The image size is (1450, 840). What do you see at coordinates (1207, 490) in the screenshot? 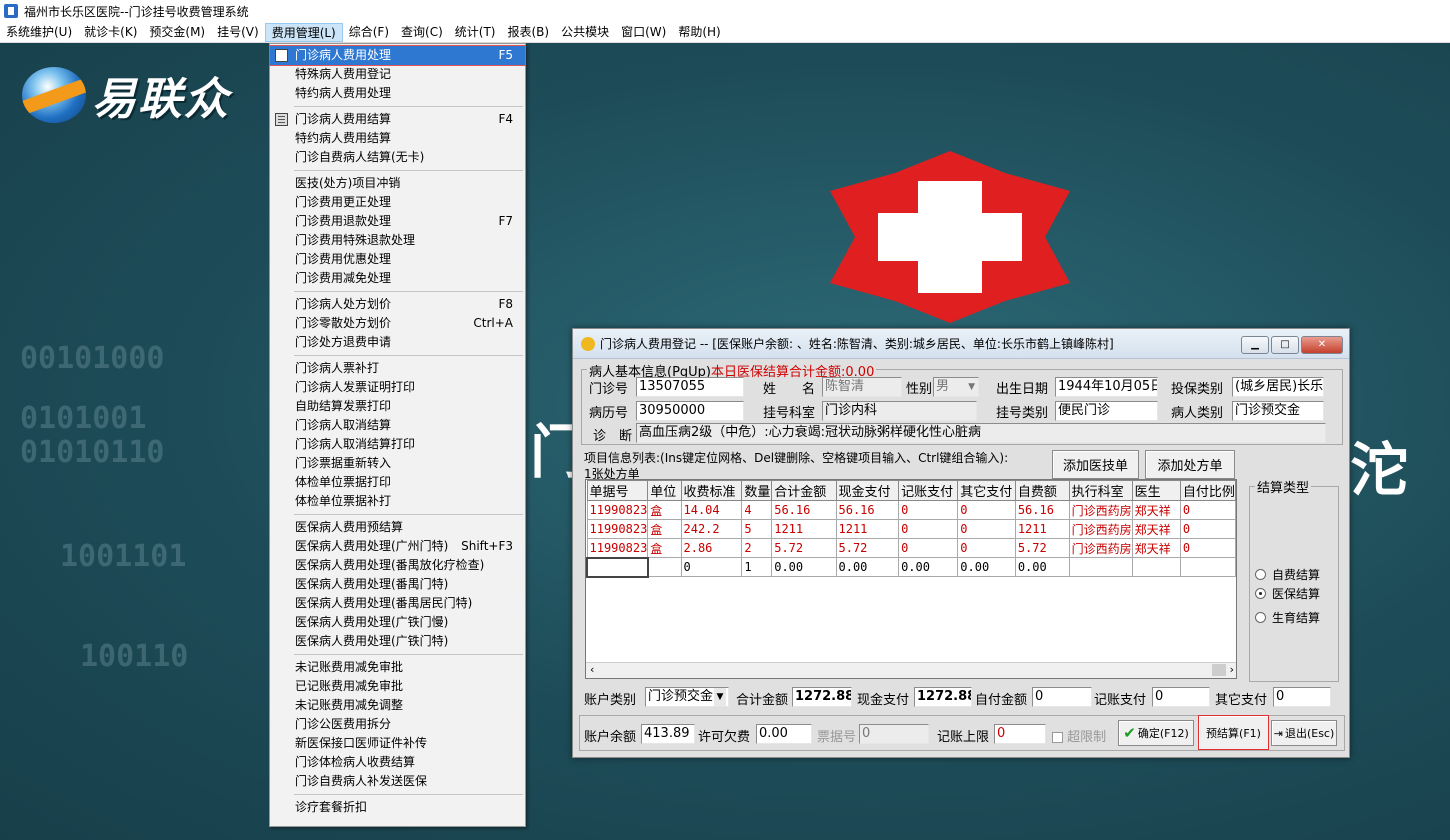
I see `column-header: 自付比例` at bounding box center [1207, 490].